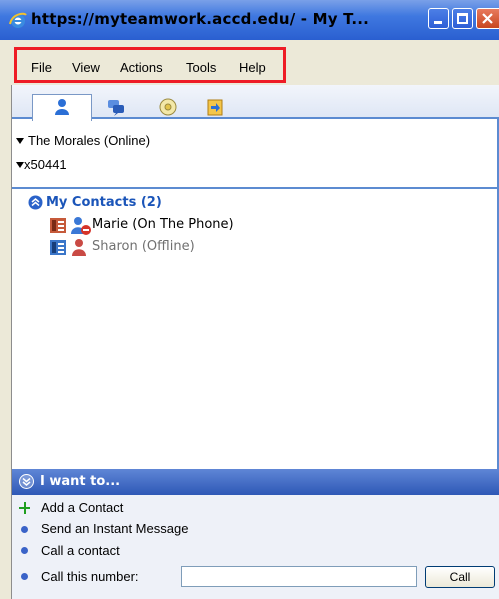 The height and width of the screenshot is (599, 499). Describe the element at coordinates (35, 202) in the screenshot. I see `collapse-group-icon` at that location.